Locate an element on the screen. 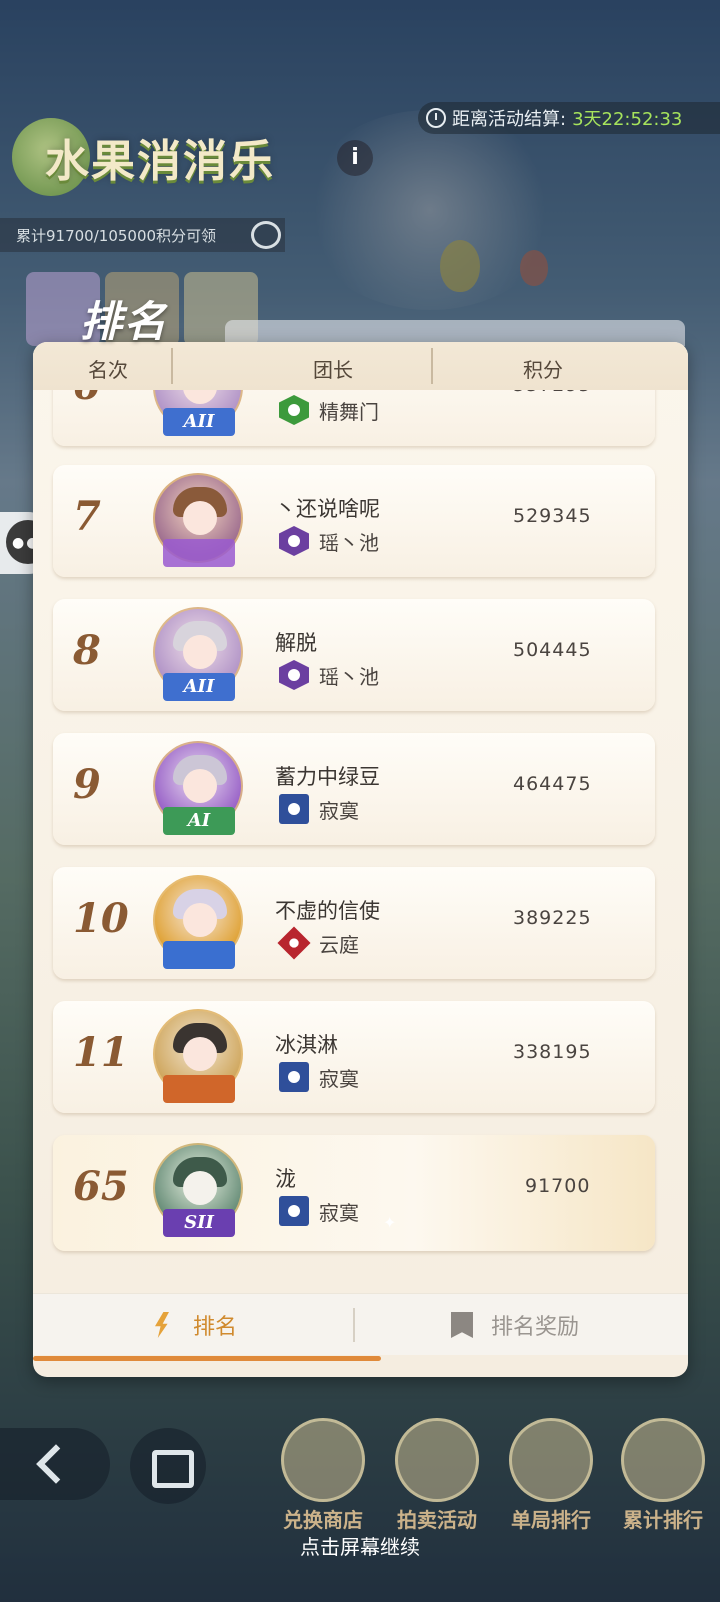 The width and height of the screenshot is (720, 1602). rank-number: 65 is located at coordinates (101, 1186).